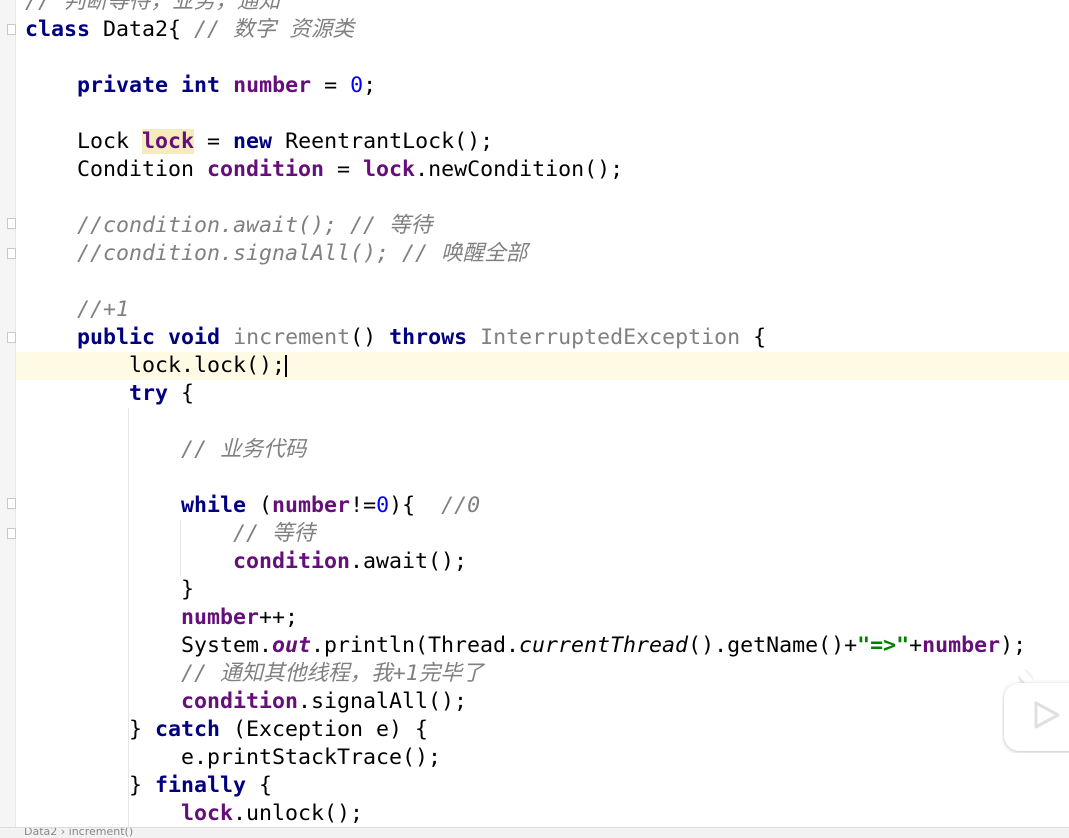  I want to click on breadcrumb: Data2 › increment(), so click(78, 832).